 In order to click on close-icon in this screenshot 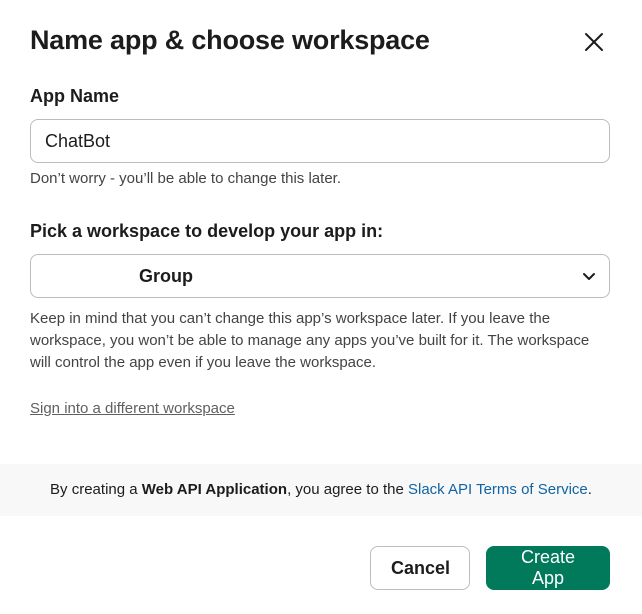, I will do `click(594, 42)`.